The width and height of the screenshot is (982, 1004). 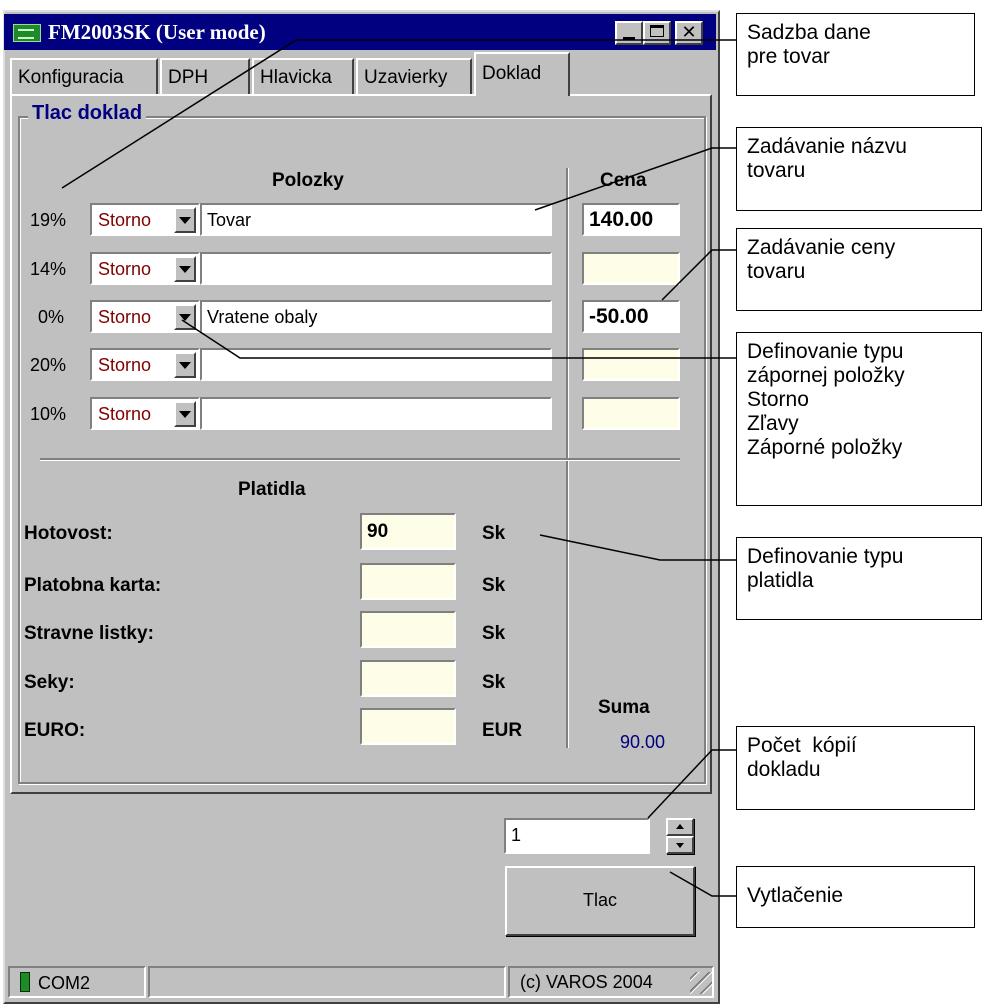 What do you see at coordinates (512, 73) in the screenshot?
I see `tab-label: Doklad` at bounding box center [512, 73].